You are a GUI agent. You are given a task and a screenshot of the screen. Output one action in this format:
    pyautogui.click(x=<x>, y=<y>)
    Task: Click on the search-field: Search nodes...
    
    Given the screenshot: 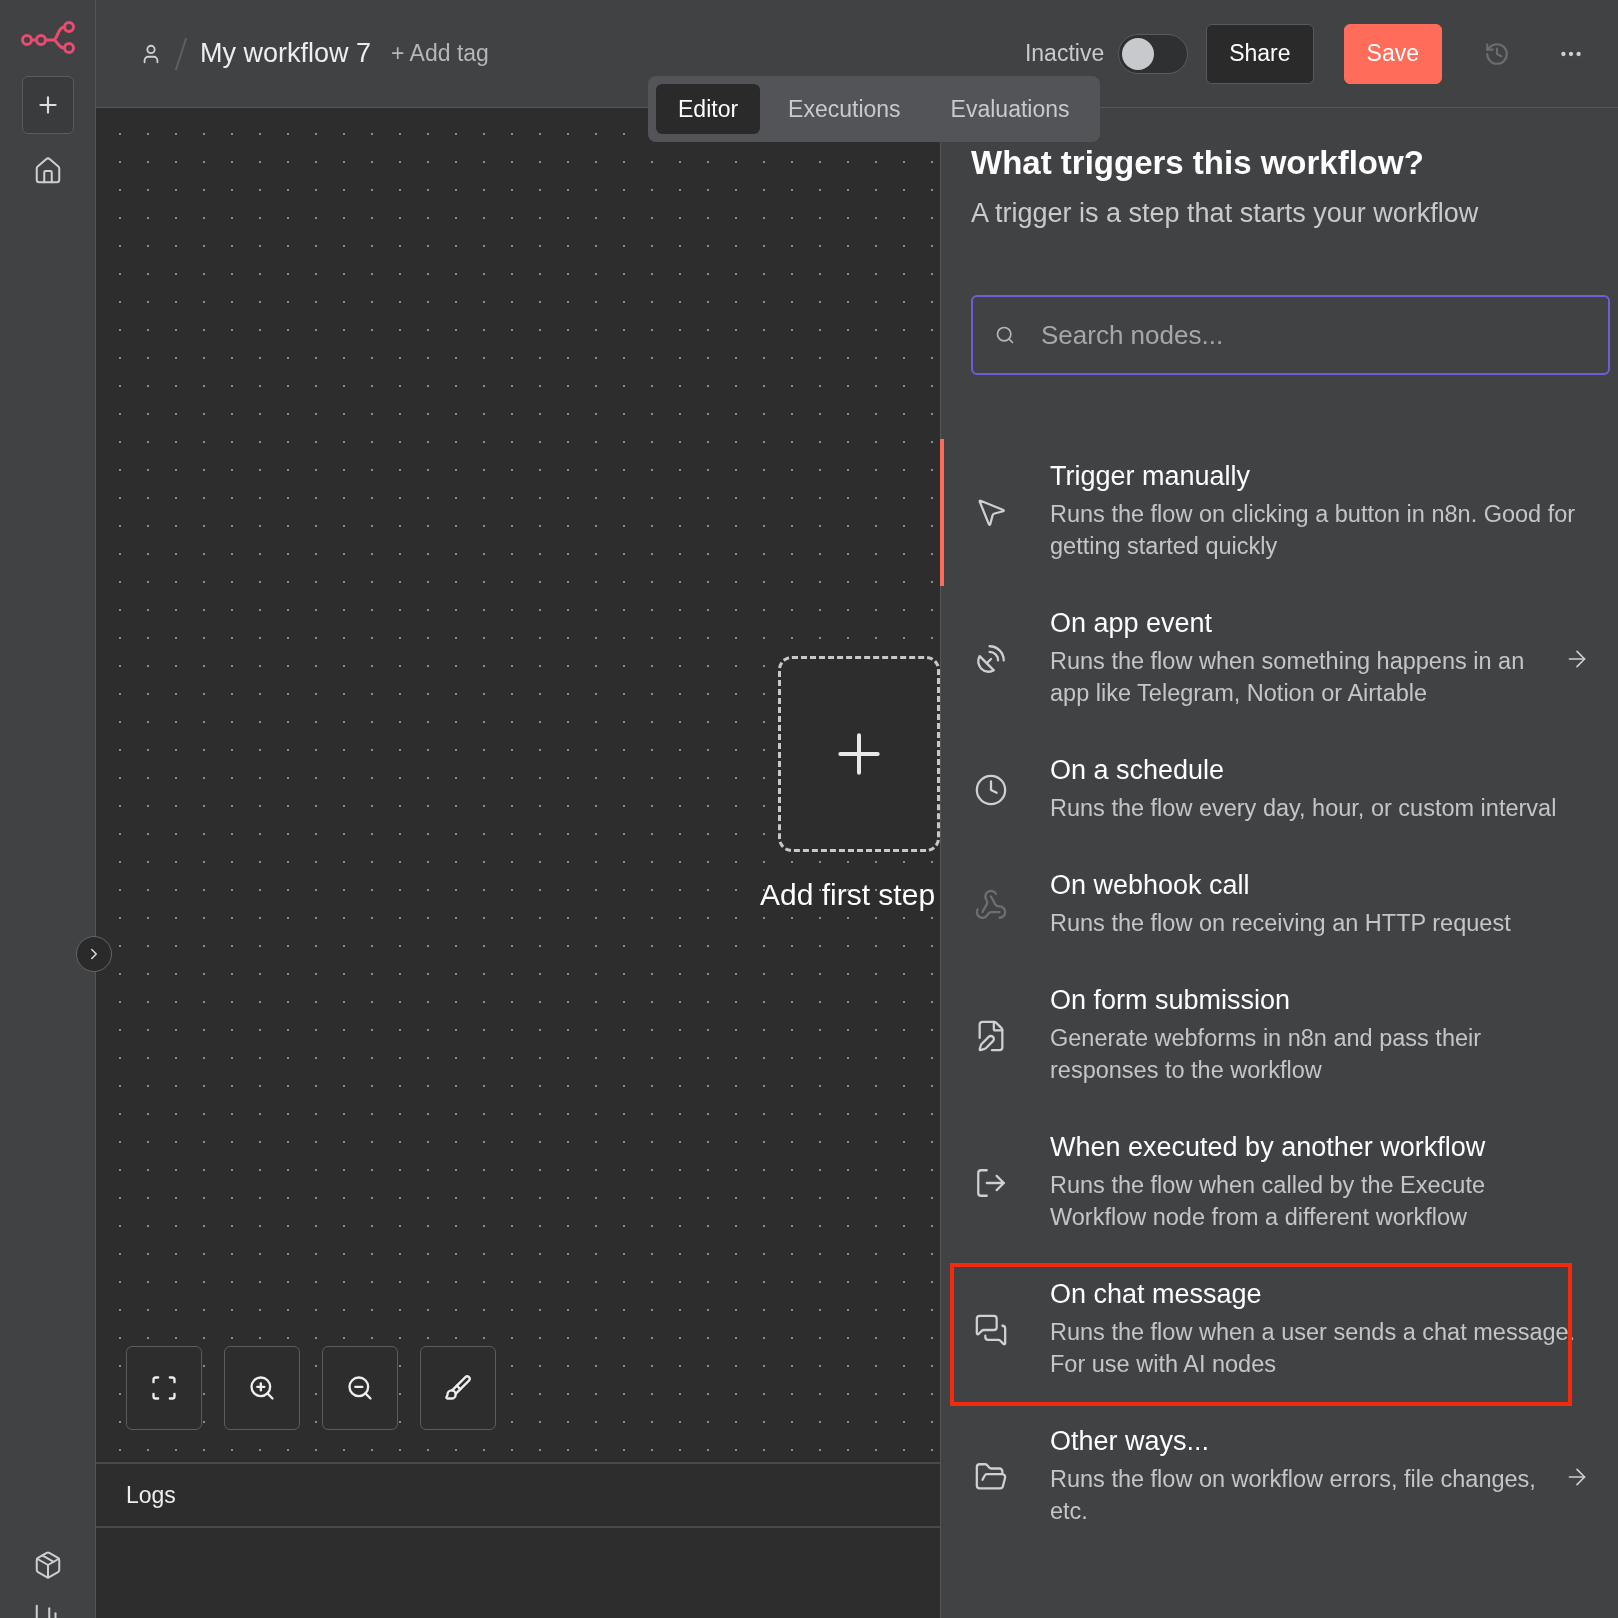 What is the action you would take?
    pyautogui.click(x=1290, y=335)
    